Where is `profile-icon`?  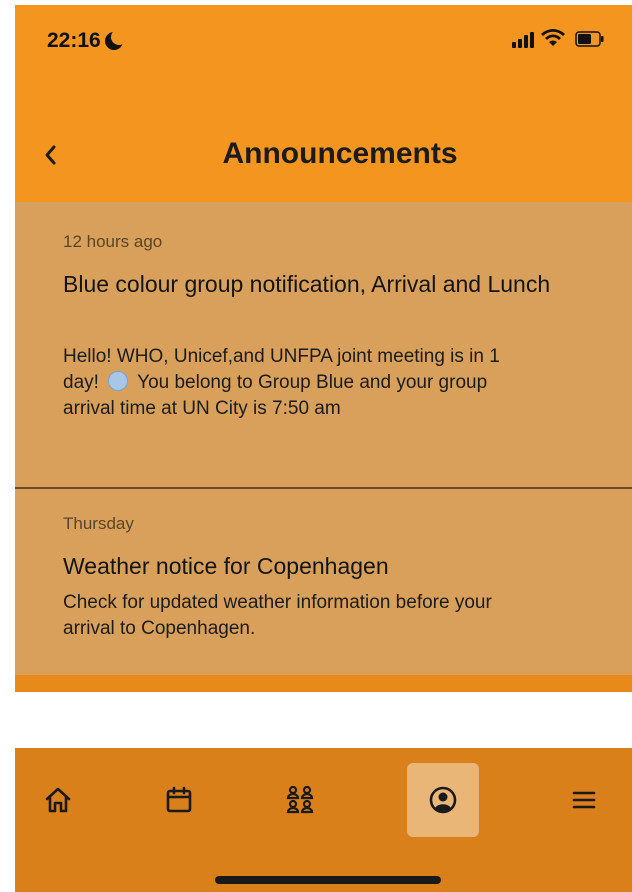
profile-icon is located at coordinates (443, 800).